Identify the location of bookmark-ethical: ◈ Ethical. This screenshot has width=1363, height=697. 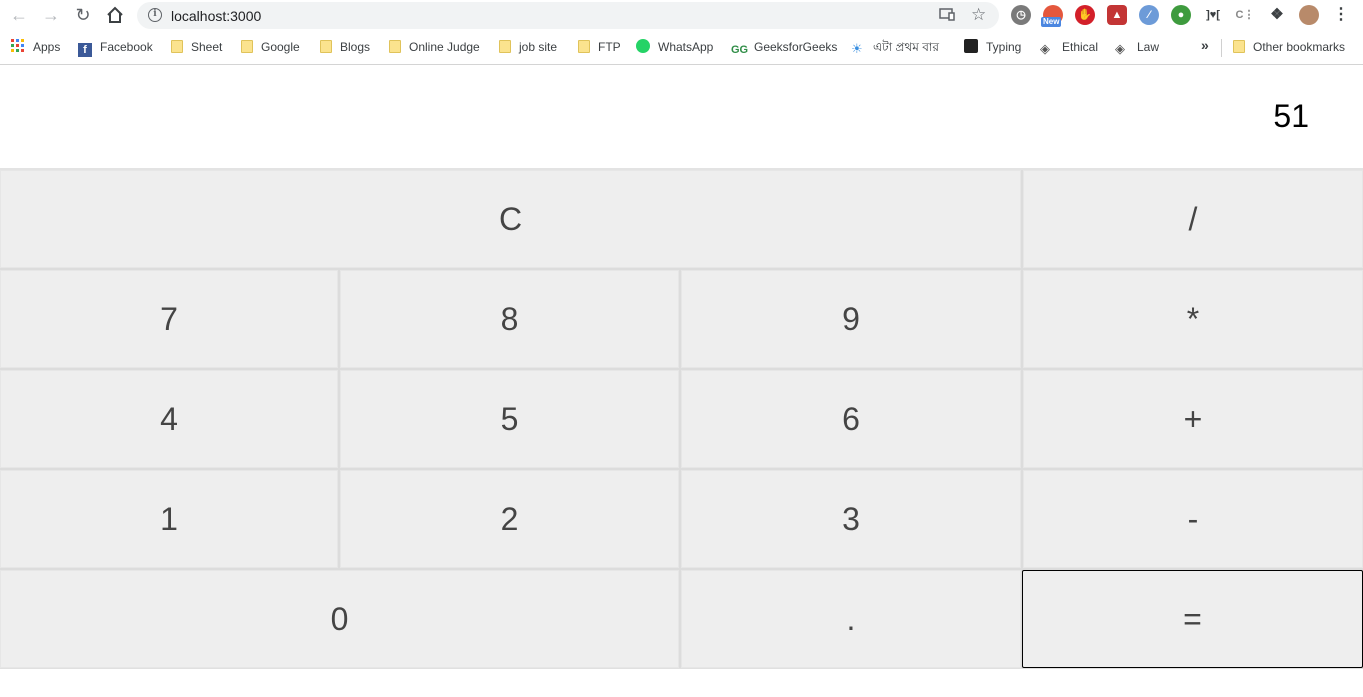
(1069, 48).